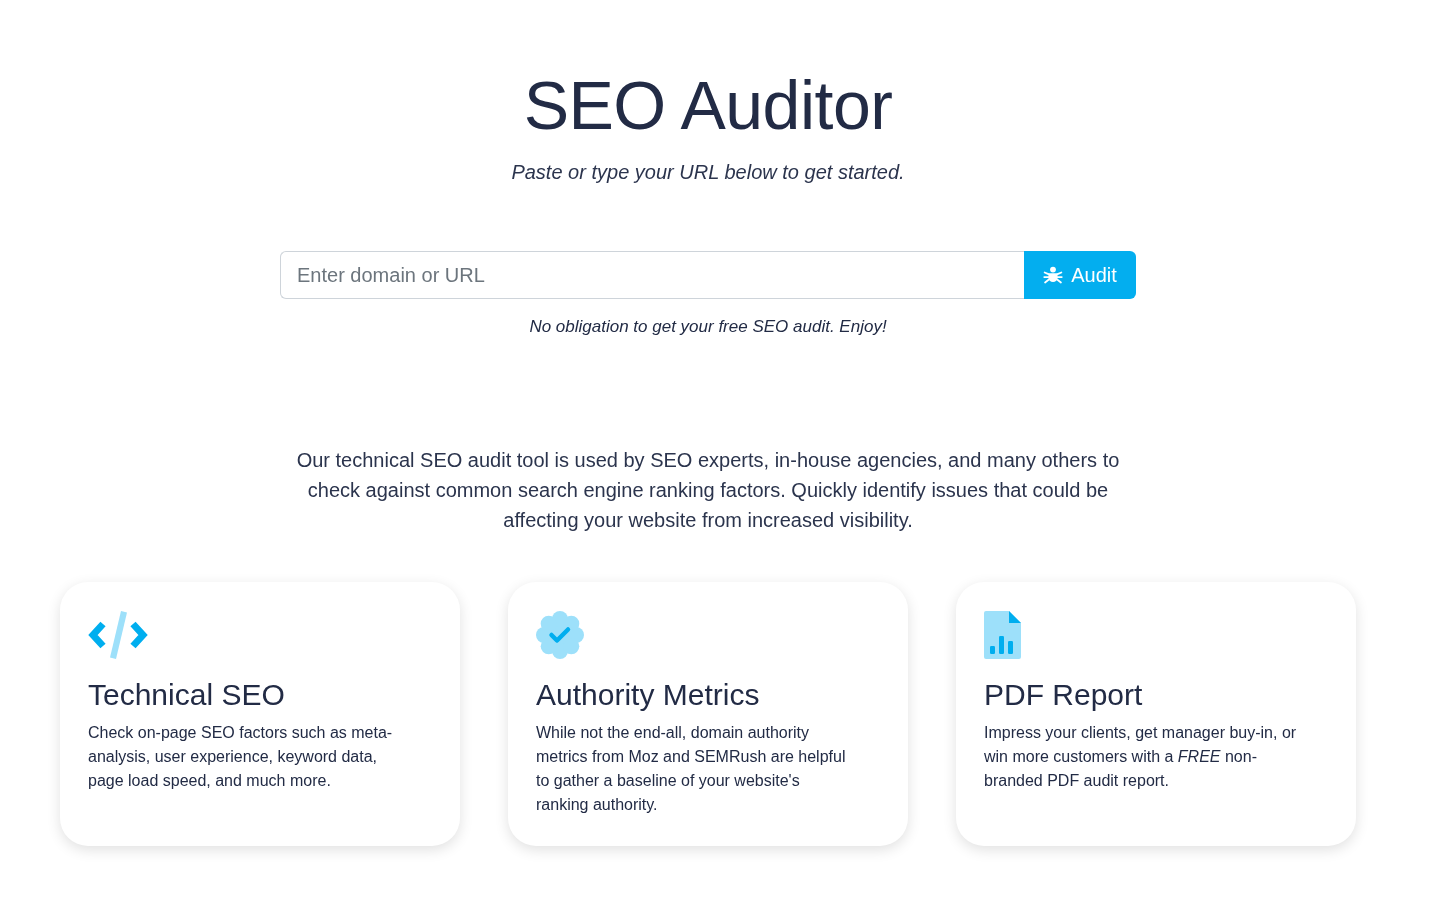  What do you see at coordinates (118, 635) in the screenshot?
I see `code-brackets-icon` at bounding box center [118, 635].